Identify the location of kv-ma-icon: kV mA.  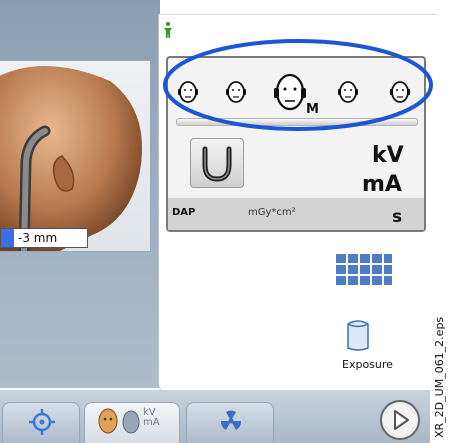
(151, 417).